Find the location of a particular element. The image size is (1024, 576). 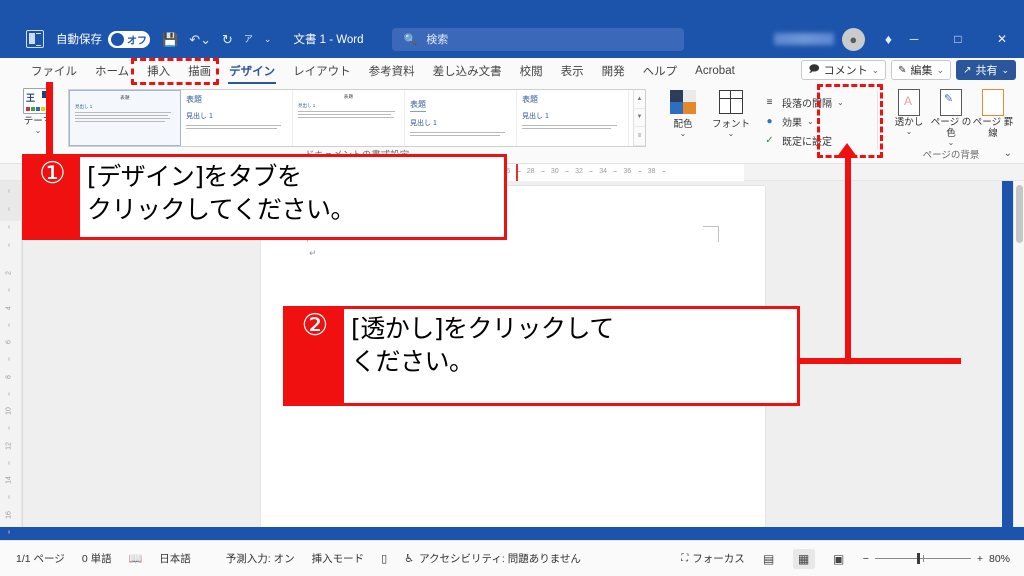

set-default-icon: ✓ is located at coordinates (769, 140).